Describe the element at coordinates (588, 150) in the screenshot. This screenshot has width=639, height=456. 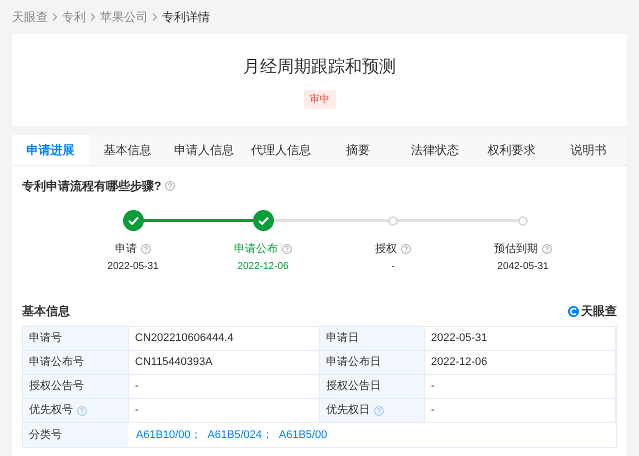
I see `tab: 说明书` at that location.